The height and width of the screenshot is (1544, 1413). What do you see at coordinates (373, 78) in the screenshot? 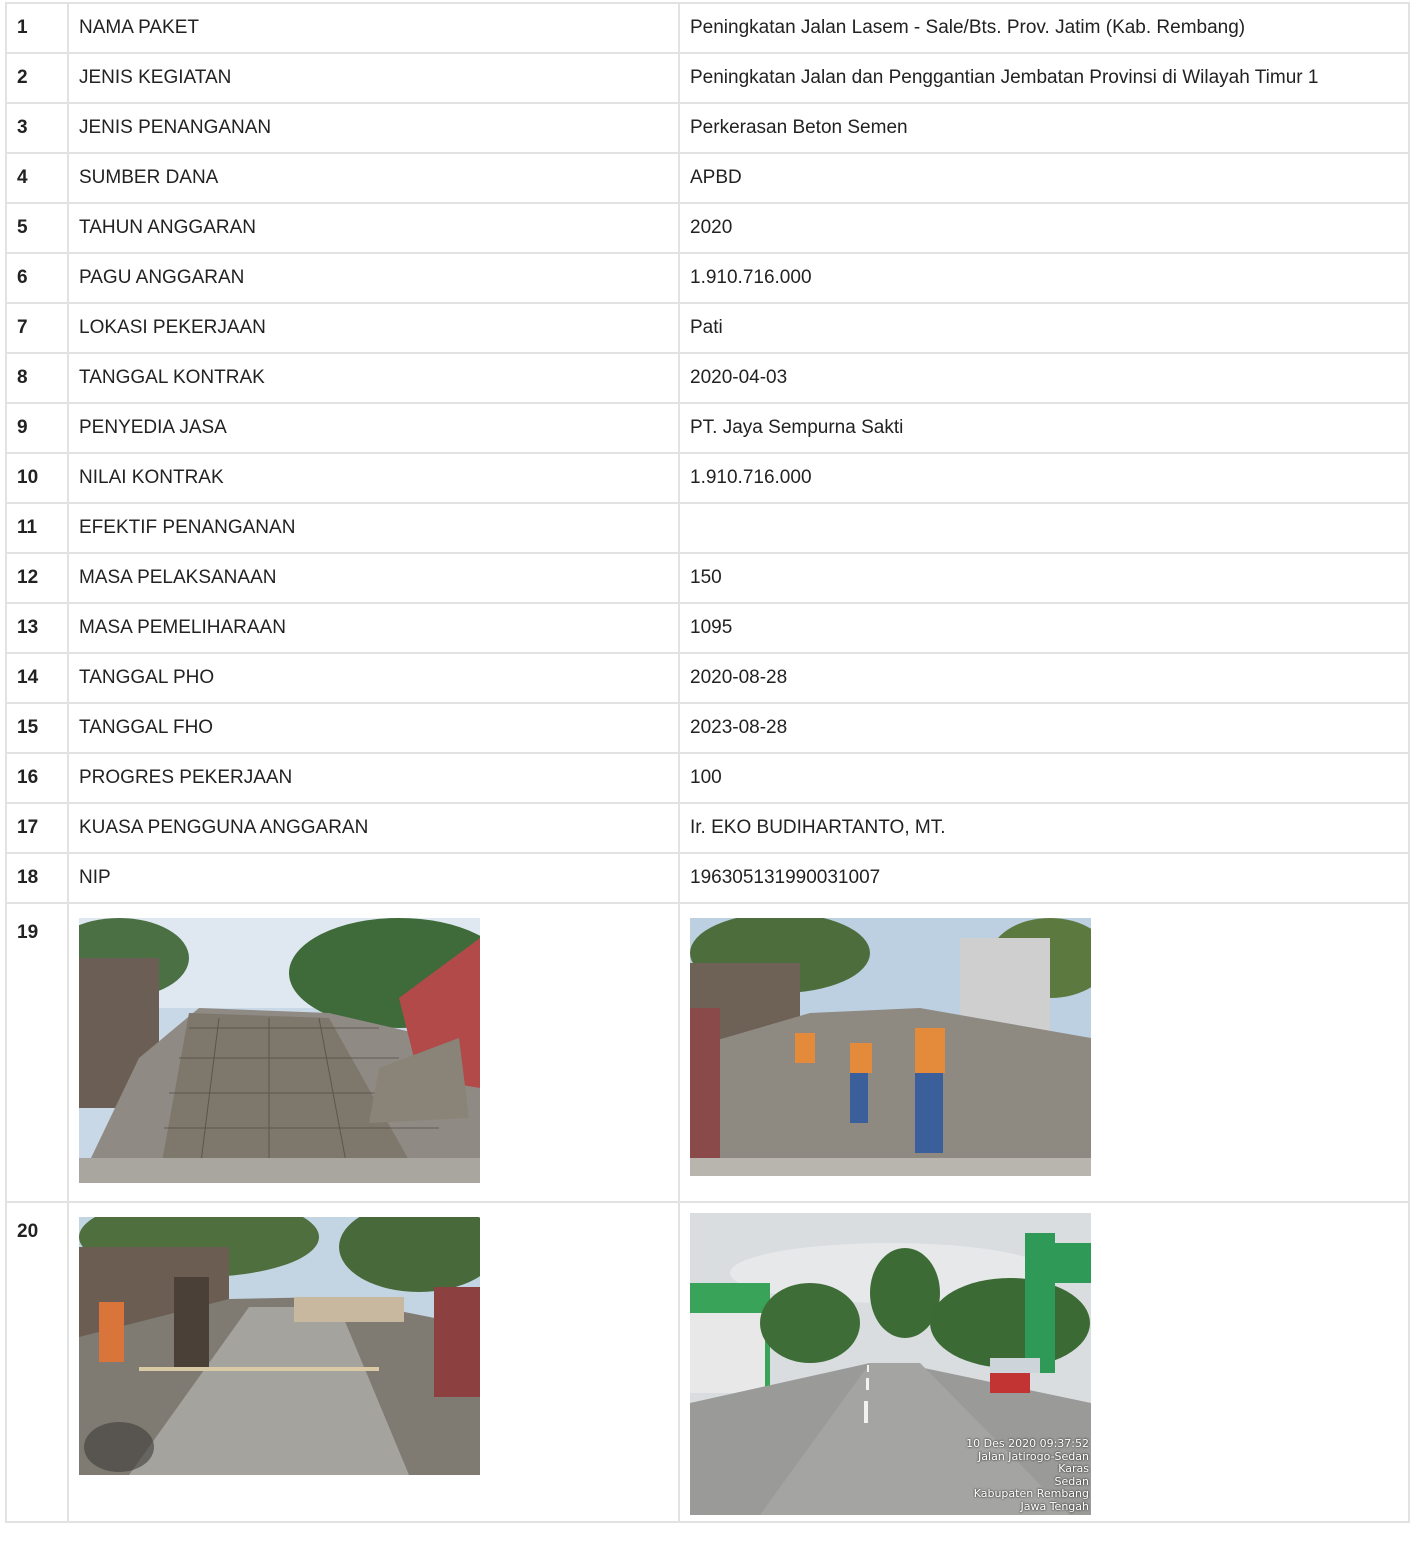
I see `row-label: JENIS KEGIATAN` at bounding box center [373, 78].